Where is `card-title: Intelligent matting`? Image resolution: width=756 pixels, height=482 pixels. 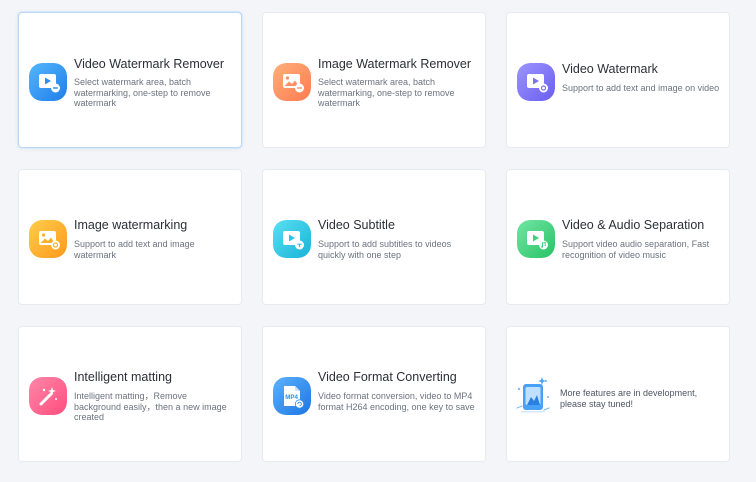
card-title: Intelligent matting is located at coordinates (123, 377).